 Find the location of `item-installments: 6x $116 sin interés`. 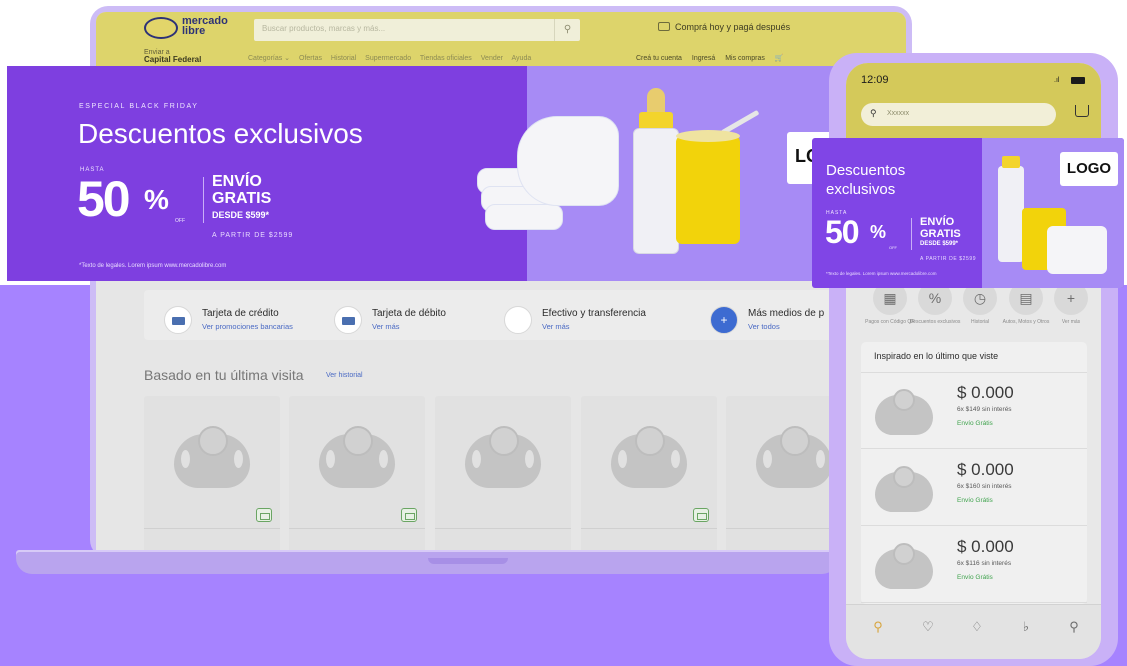

item-installments: 6x $116 sin interés is located at coordinates (984, 563).